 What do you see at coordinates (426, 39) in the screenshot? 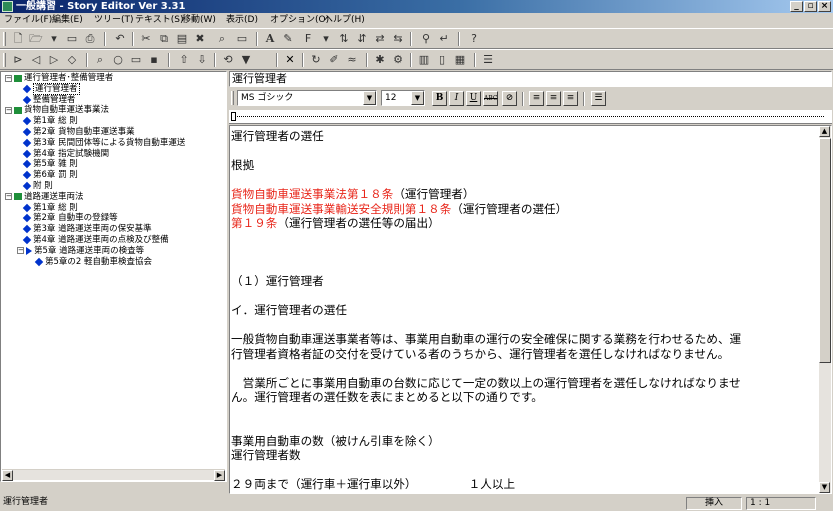
I see `binoculars-icon: ⚲` at bounding box center [426, 39].